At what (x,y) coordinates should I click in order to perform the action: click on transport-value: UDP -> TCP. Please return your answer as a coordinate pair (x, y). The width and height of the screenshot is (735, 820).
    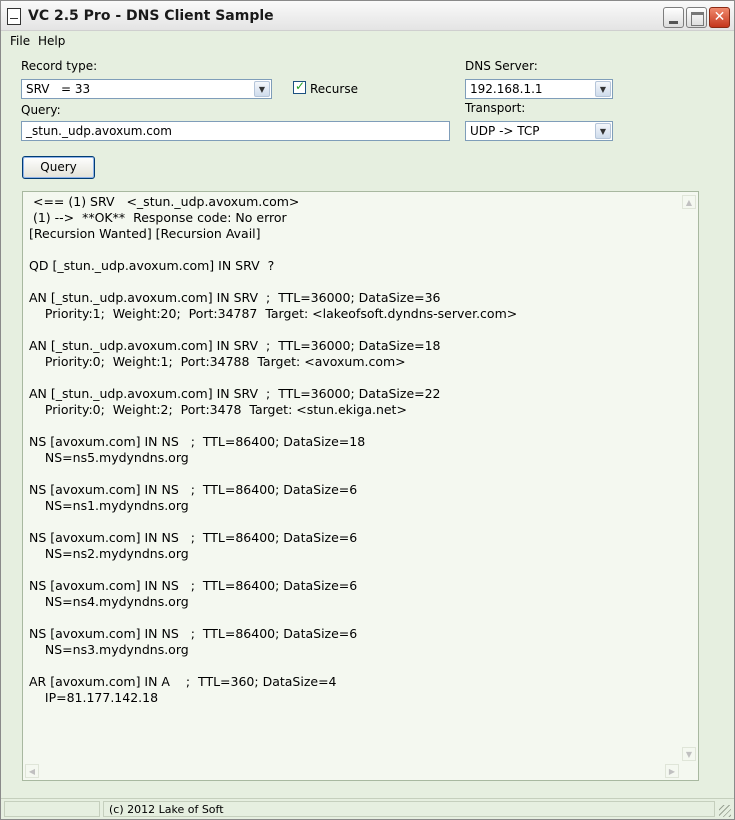
    Looking at the image, I should click on (505, 131).